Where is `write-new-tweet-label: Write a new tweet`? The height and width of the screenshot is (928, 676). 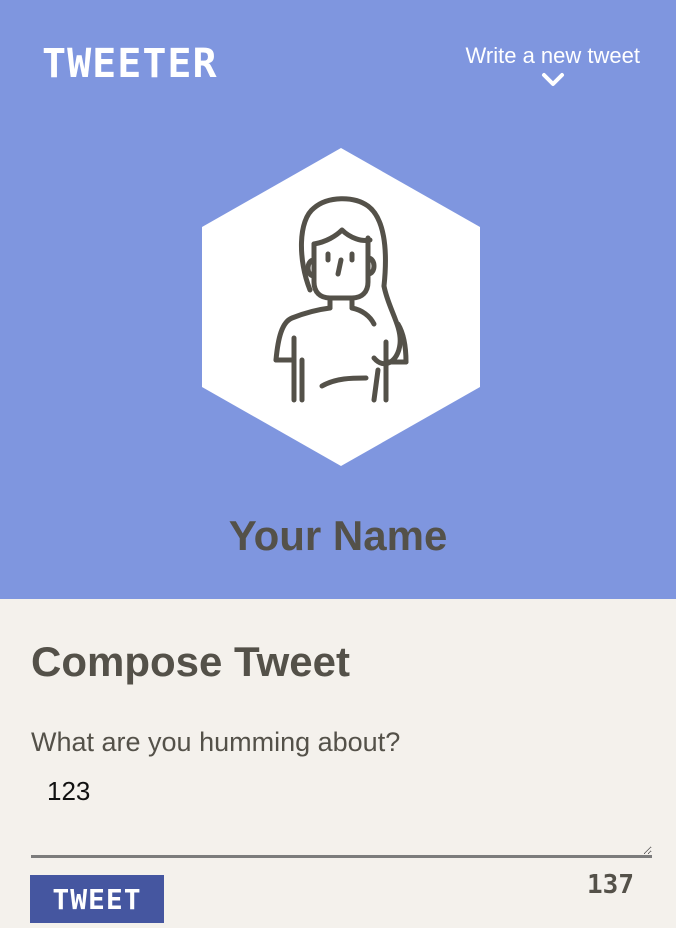
write-new-tweet-label: Write a new tweet is located at coordinates (552, 55).